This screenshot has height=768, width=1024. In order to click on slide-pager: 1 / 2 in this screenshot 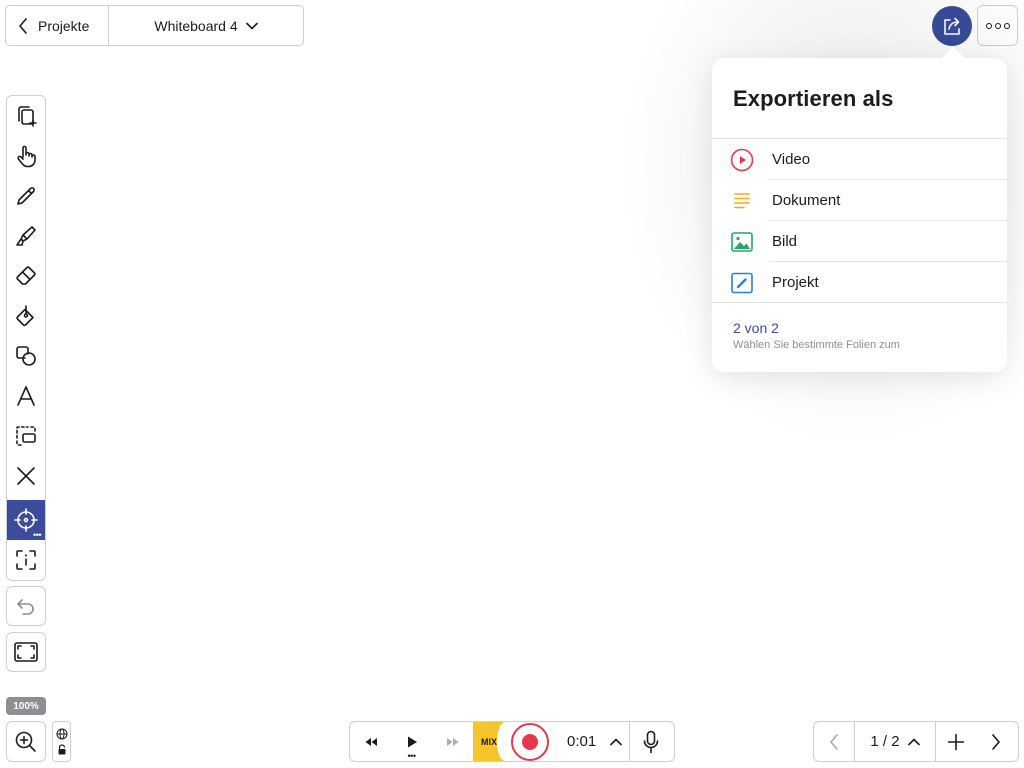, I will do `click(916, 741)`.